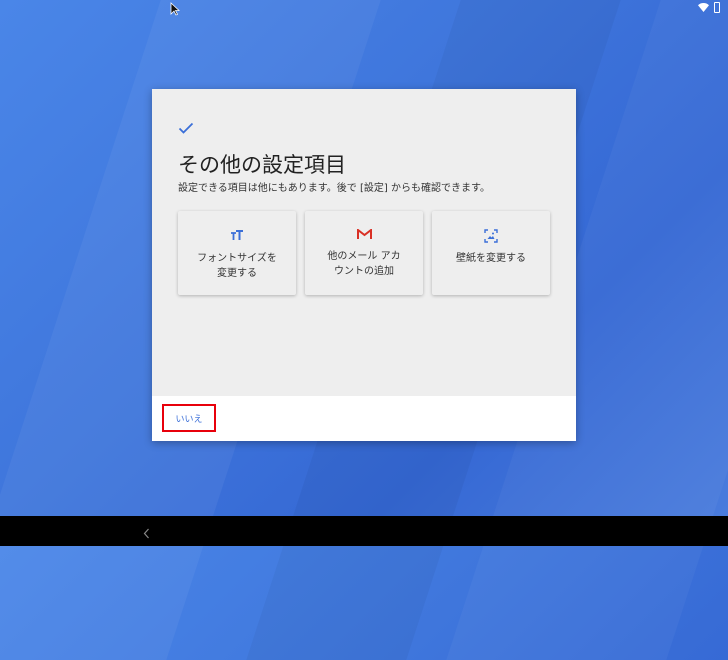  What do you see at coordinates (703, 7) in the screenshot?
I see `wifi-icon` at bounding box center [703, 7].